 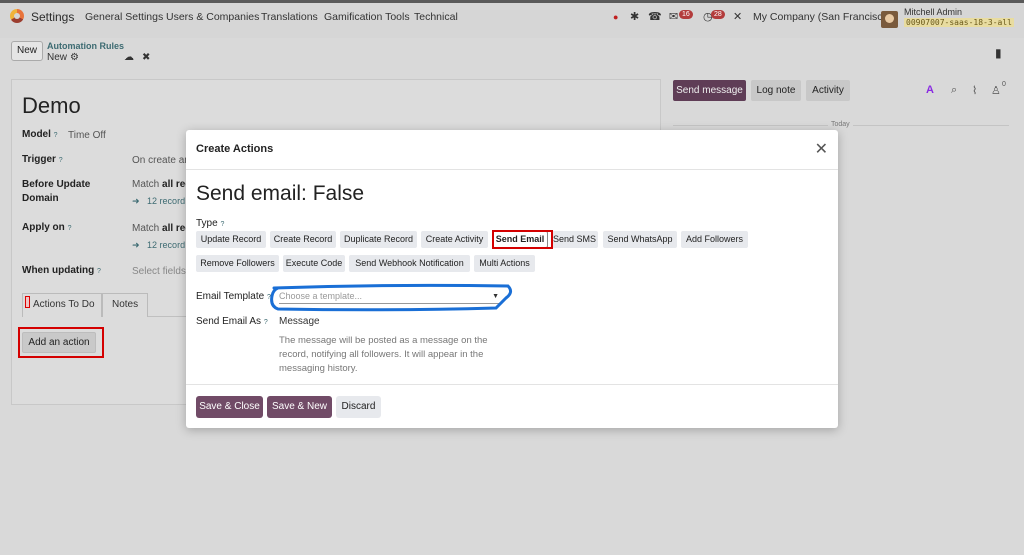 What do you see at coordinates (232, 321) in the screenshot?
I see `send-email-as-label: Send Email As ?` at bounding box center [232, 321].